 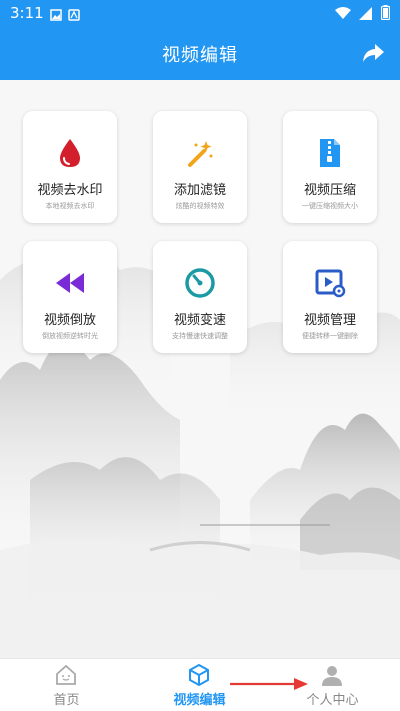 I want to click on home-icon, so click(x=66, y=675).